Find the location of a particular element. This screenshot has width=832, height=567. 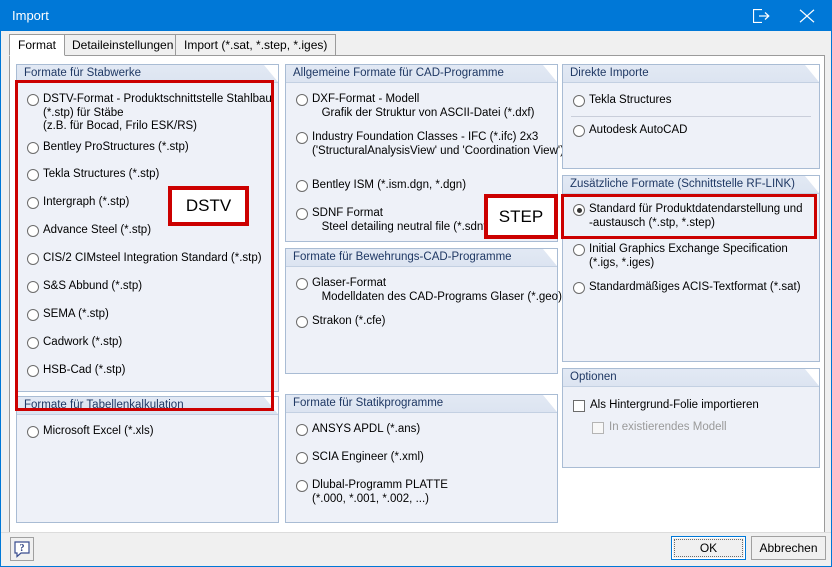

divider is located at coordinates (691, 116).